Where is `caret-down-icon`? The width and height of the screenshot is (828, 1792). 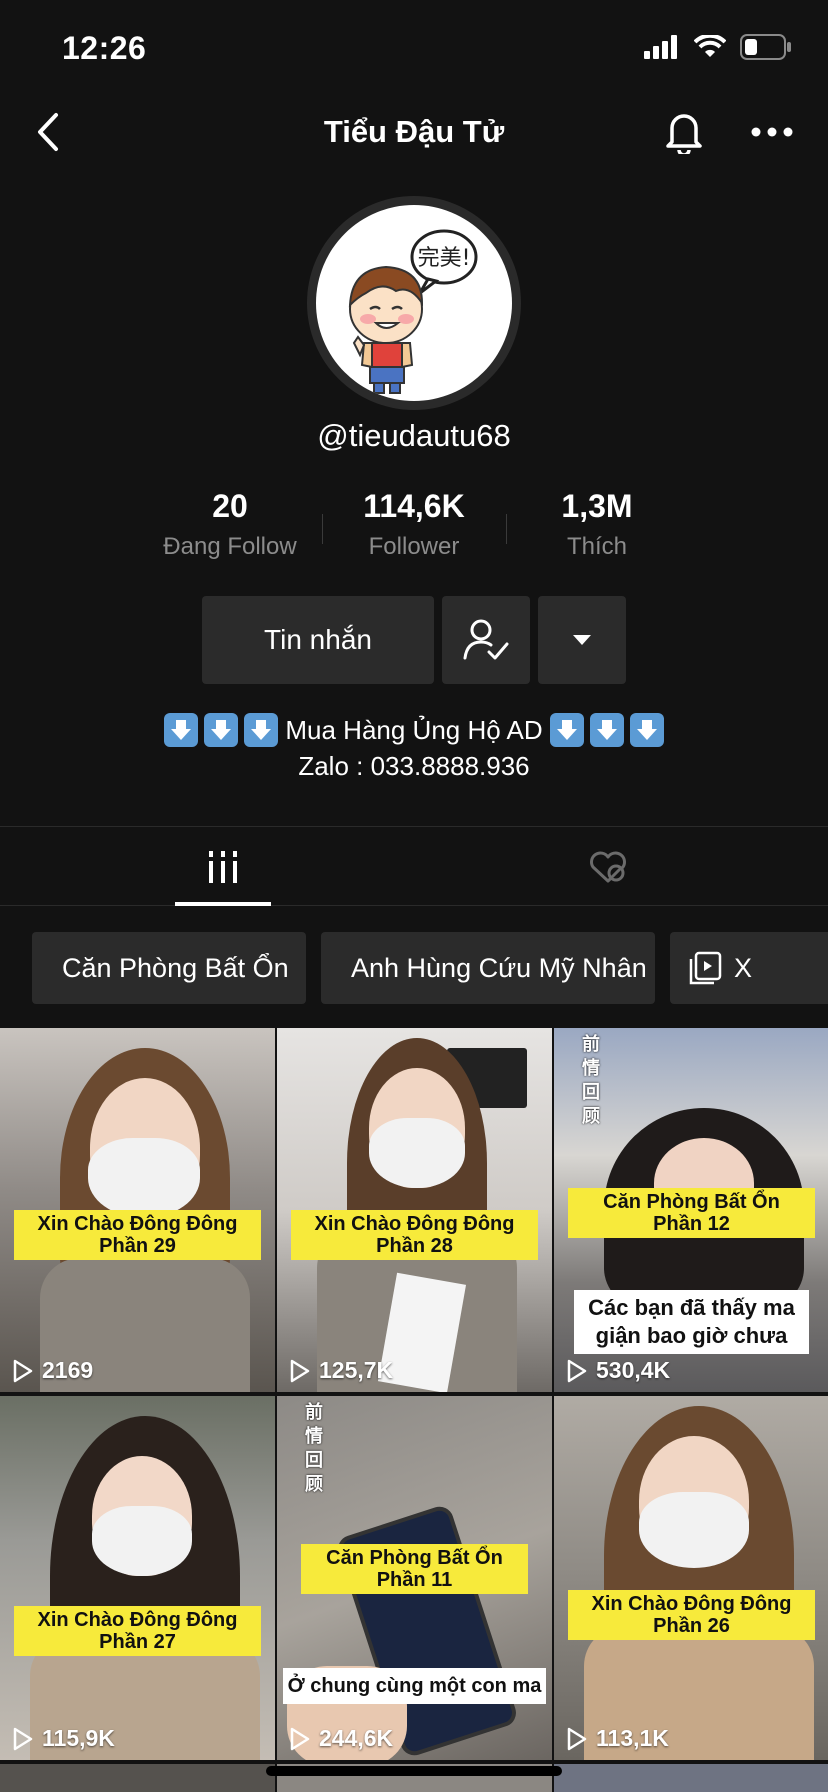
caret-down-icon is located at coordinates (582, 640).